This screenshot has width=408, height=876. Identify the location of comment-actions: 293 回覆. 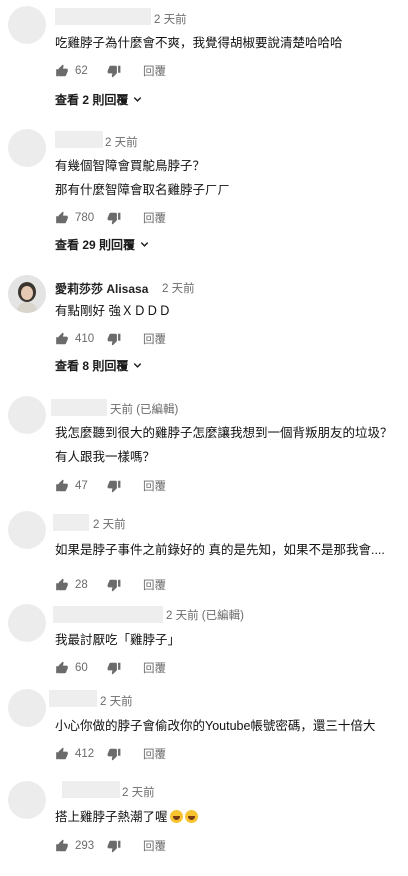
(110, 846).